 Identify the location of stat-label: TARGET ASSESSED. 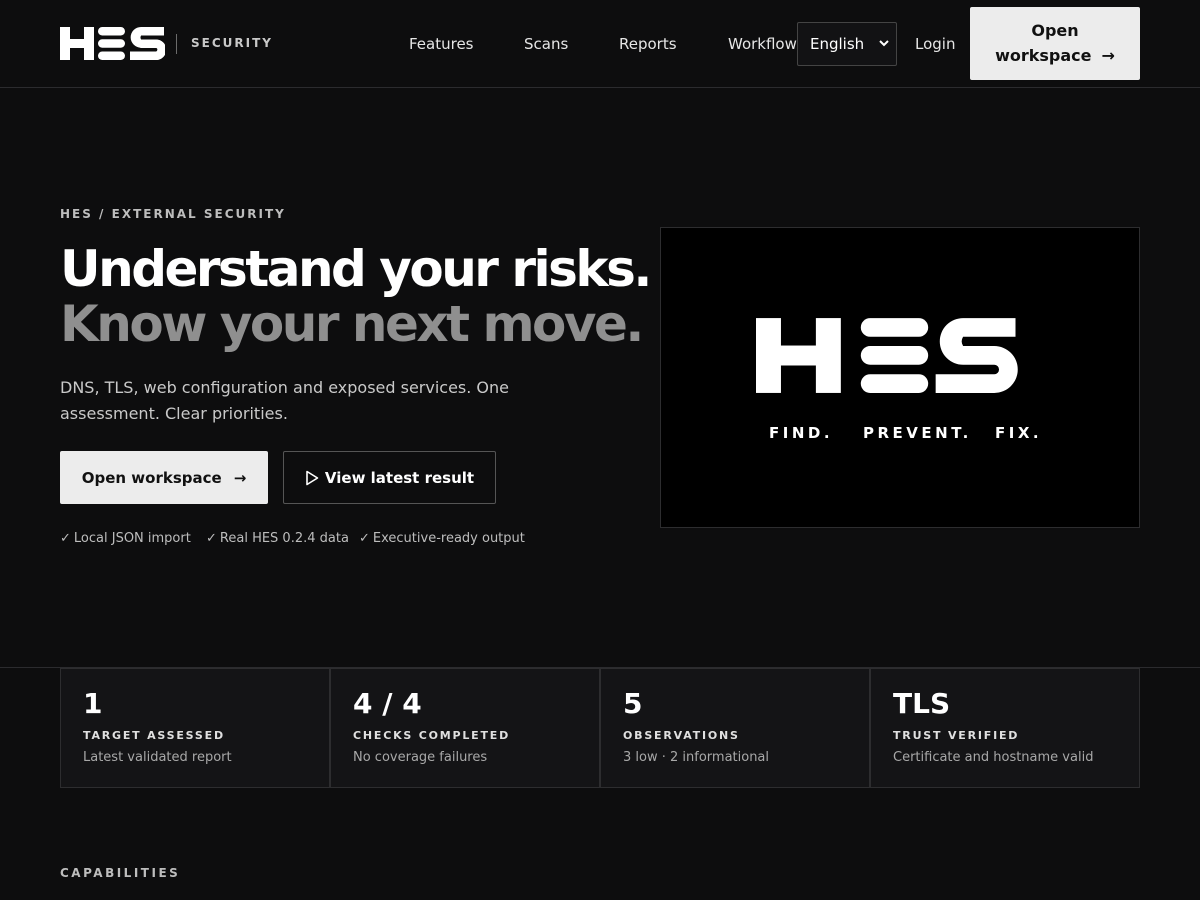
(154, 735).